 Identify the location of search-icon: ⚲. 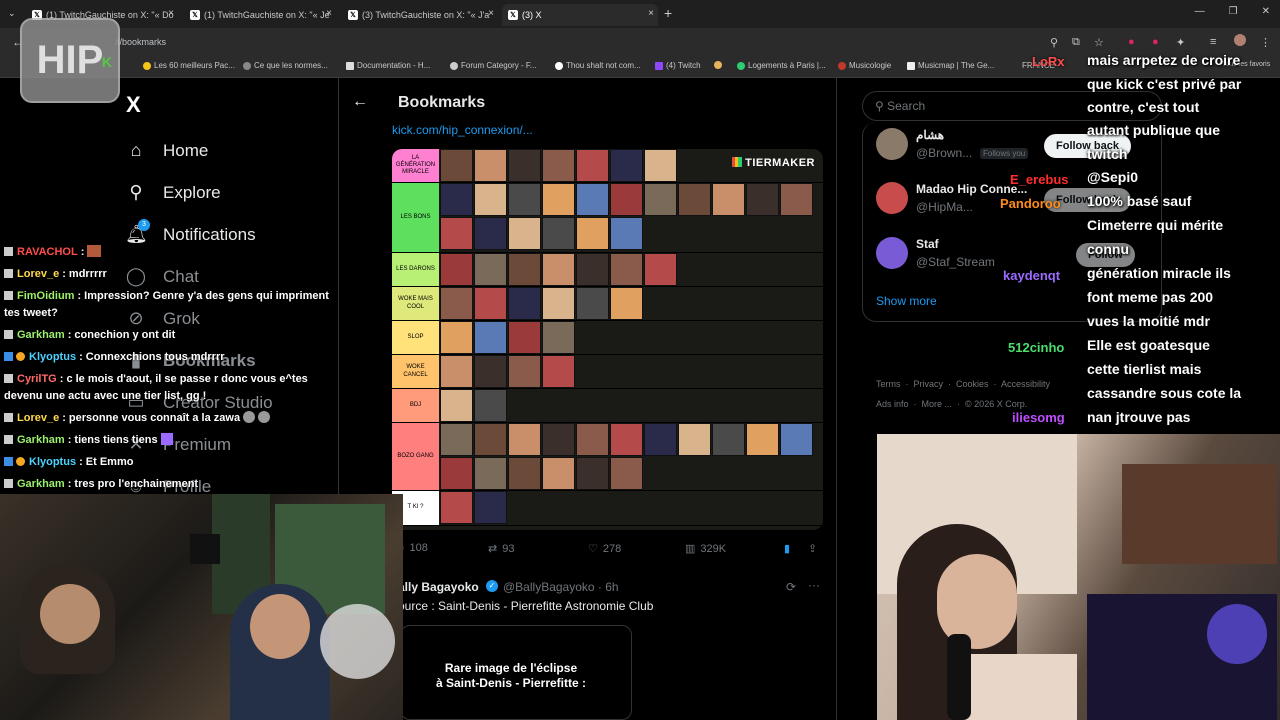
(881, 106).